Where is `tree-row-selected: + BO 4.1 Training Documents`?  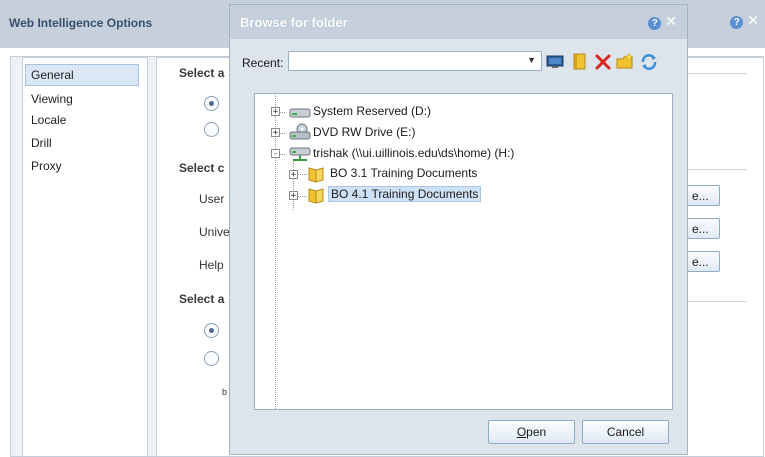 tree-row-selected: + BO 4.1 Training Documents is located at coordinates (455, 195).